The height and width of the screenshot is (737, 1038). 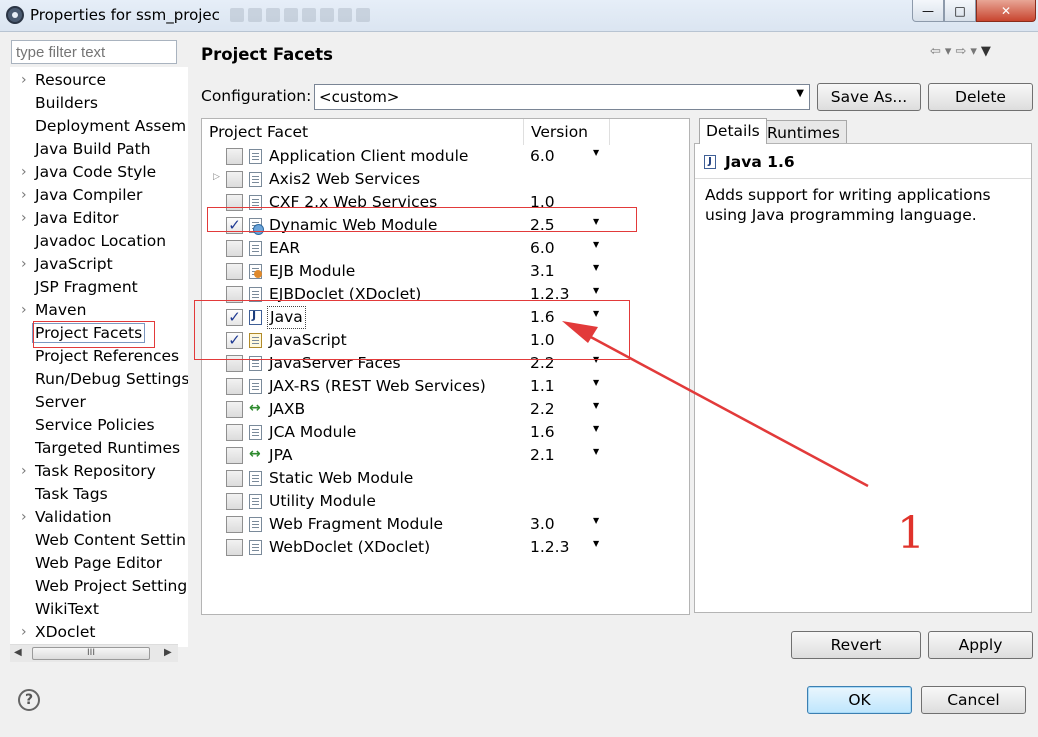 I want to click on facet-row: JAX-RS (REST Web Services) 1.1 ▼, so click(x=445, y=386).